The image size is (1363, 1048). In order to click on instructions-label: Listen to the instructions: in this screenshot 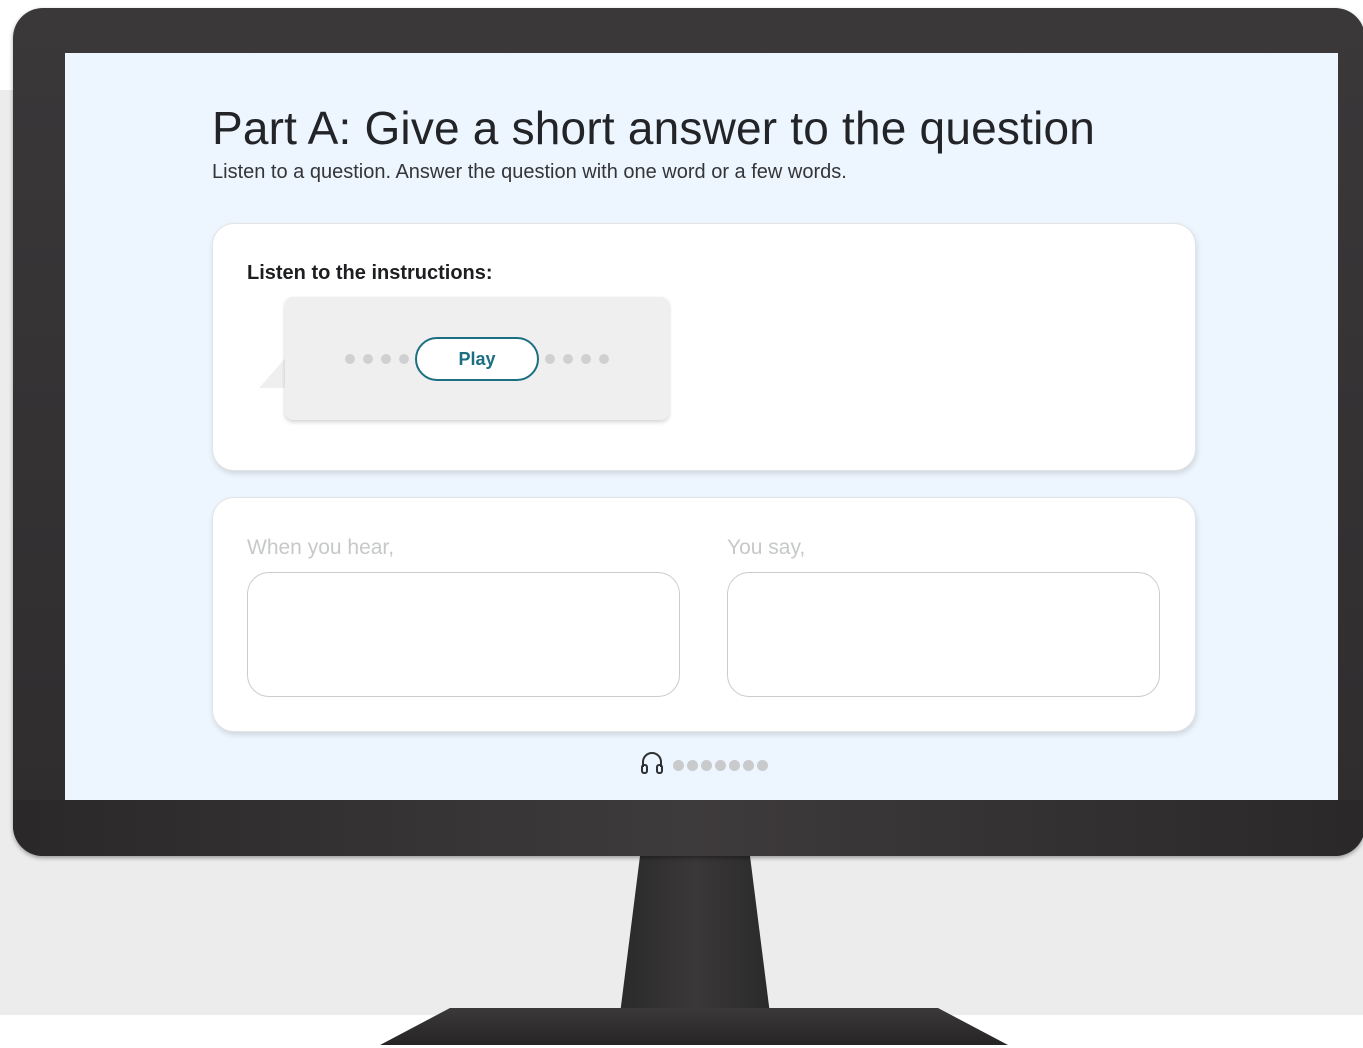, I will do `click(370, 273)`.